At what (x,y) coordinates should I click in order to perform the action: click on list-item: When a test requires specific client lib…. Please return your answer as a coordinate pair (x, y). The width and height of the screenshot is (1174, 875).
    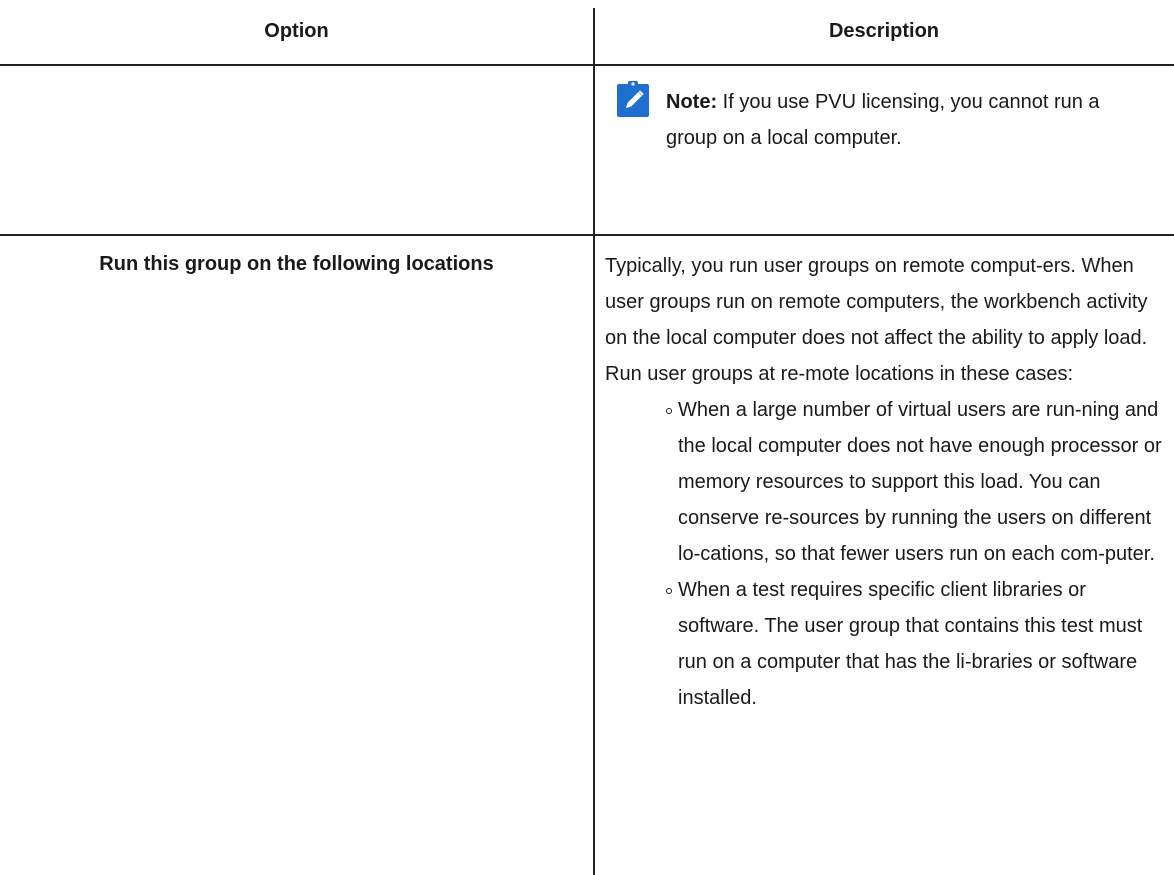
    Looking at the image, I should click on (915, 644).